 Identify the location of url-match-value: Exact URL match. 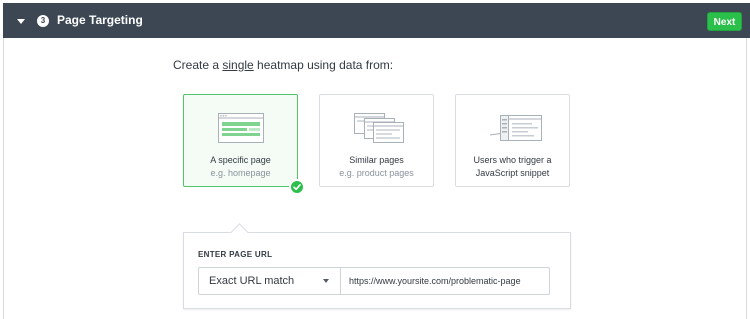
(252, 281).